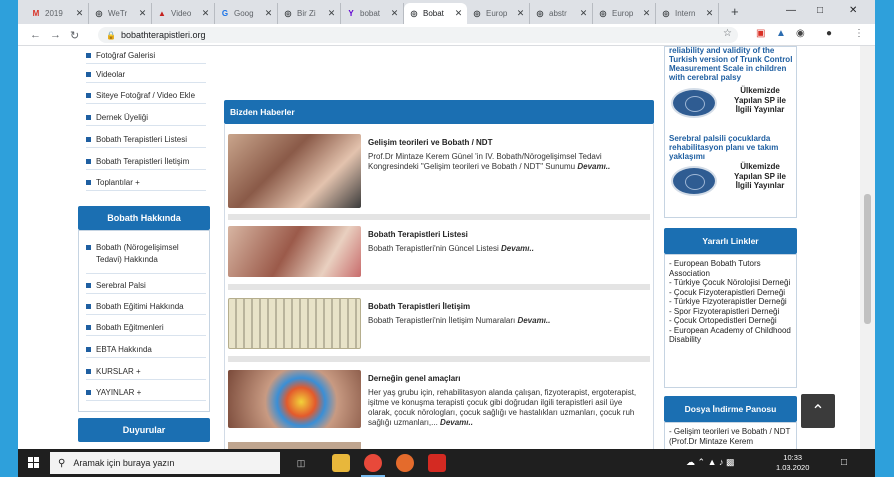 Image resolution: width=894 pixels, height=477 pixels. Describe the element at coordinates (721, 462) in the screenshot. I see `volume-icon: ♪` at that location.